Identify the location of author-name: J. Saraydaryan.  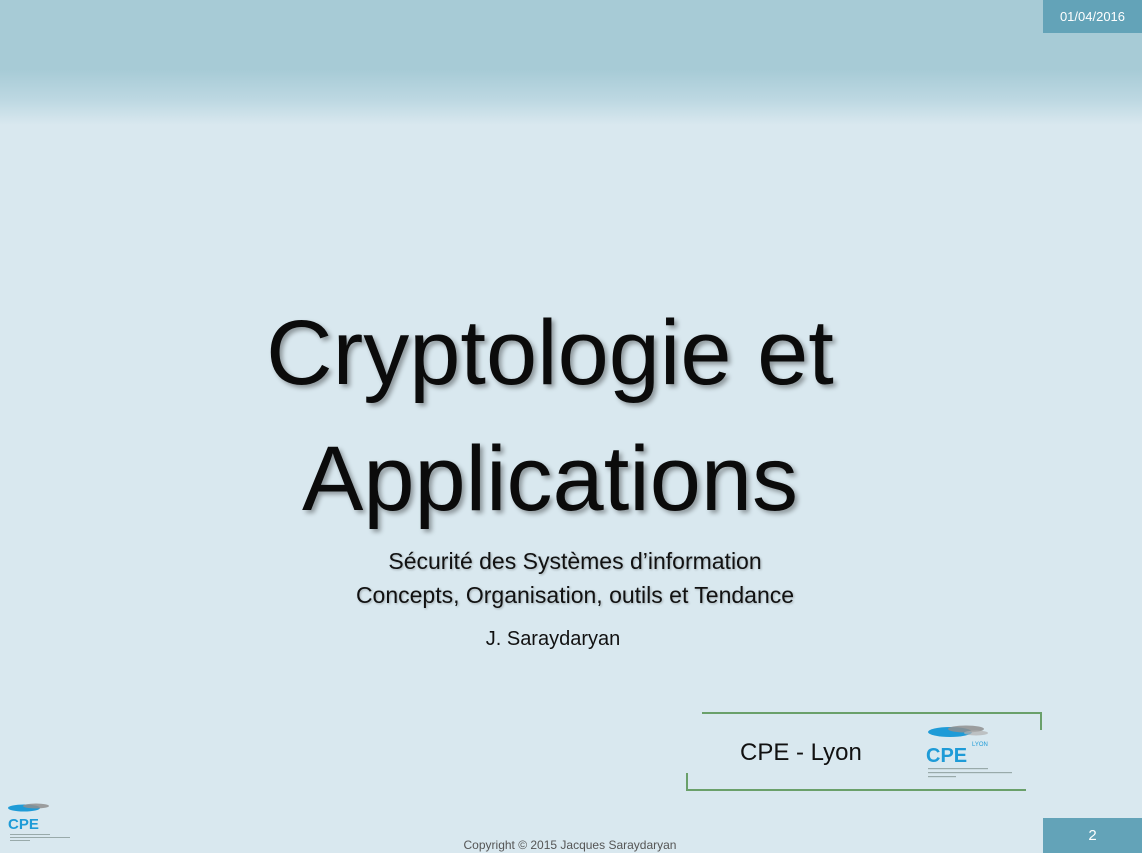
(553, 639).